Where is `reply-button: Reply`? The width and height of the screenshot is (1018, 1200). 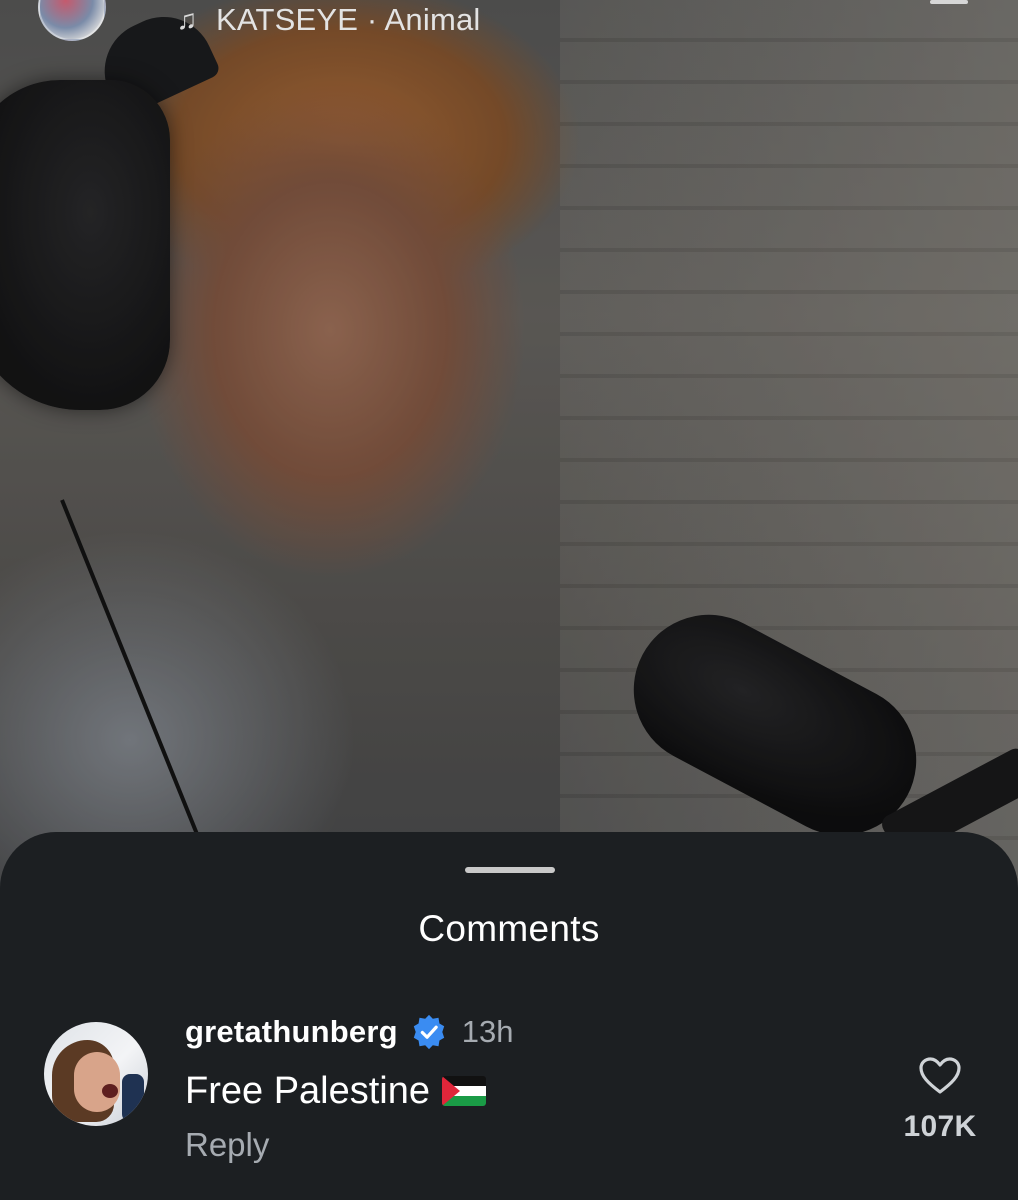 reply-button: Reply is located at coordinates (227, 1145).